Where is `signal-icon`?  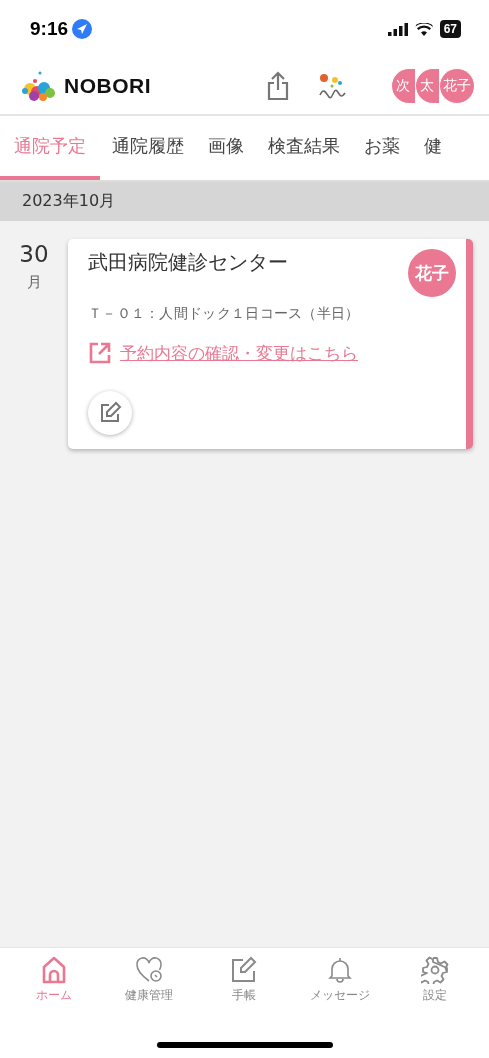
signal-icon is located at coordinates (397, 29).